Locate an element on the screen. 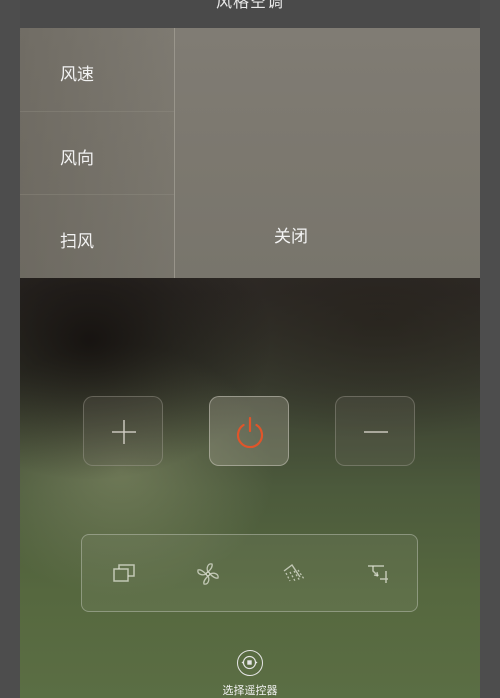 The image size is (500, 698). minus-icon is located at coordinates (376, 432).